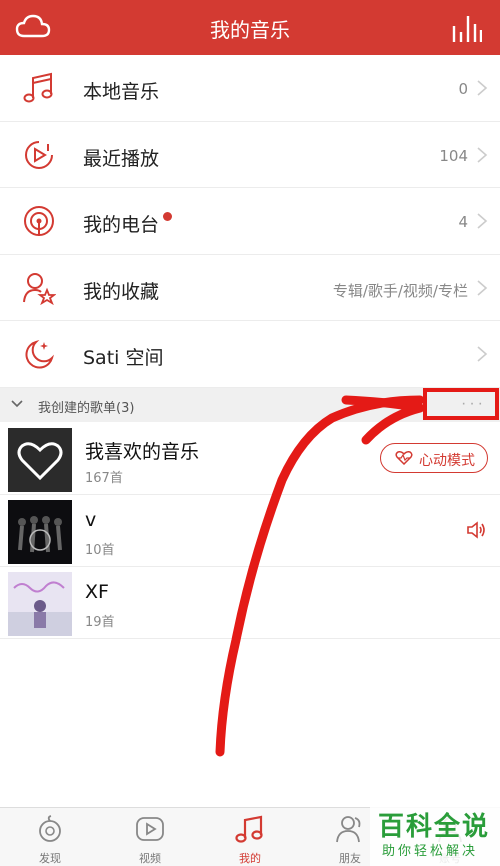 This screenshot has width=500, height=866. What do you see at coordinates (39, 354) in the screenshot?
I see `moon-icon` at bounding box center [39, 354].